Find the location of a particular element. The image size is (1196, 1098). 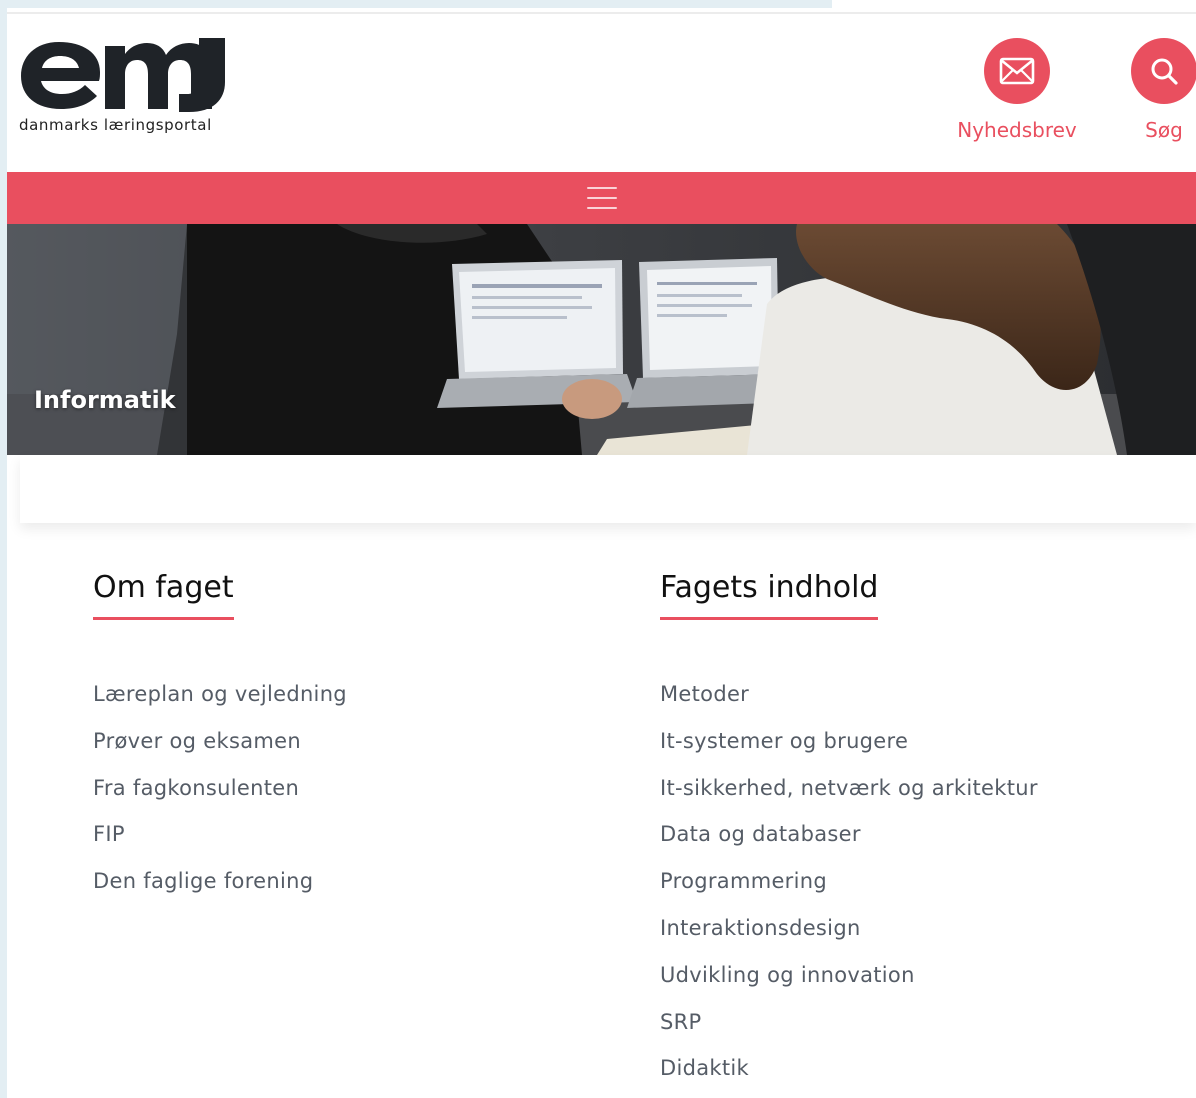

list-item: Programmering is located at coordinates (920, 892).